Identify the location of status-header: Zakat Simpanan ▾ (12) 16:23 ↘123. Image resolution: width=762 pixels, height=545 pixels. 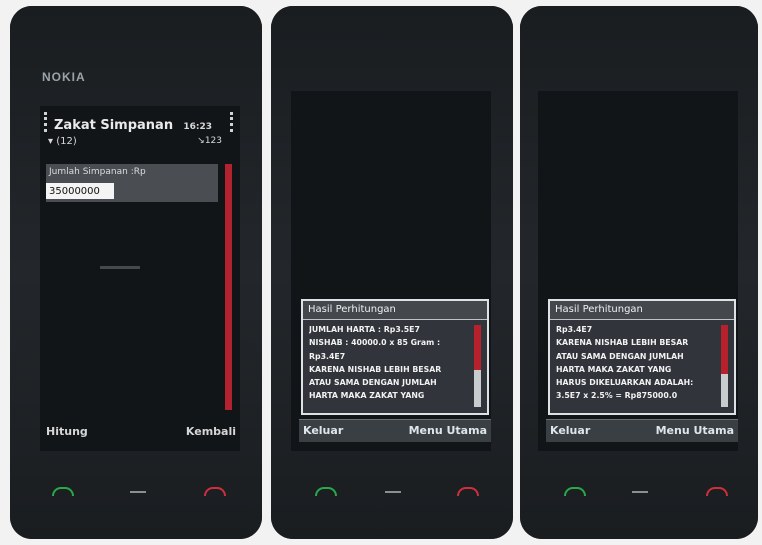
(140, 130).